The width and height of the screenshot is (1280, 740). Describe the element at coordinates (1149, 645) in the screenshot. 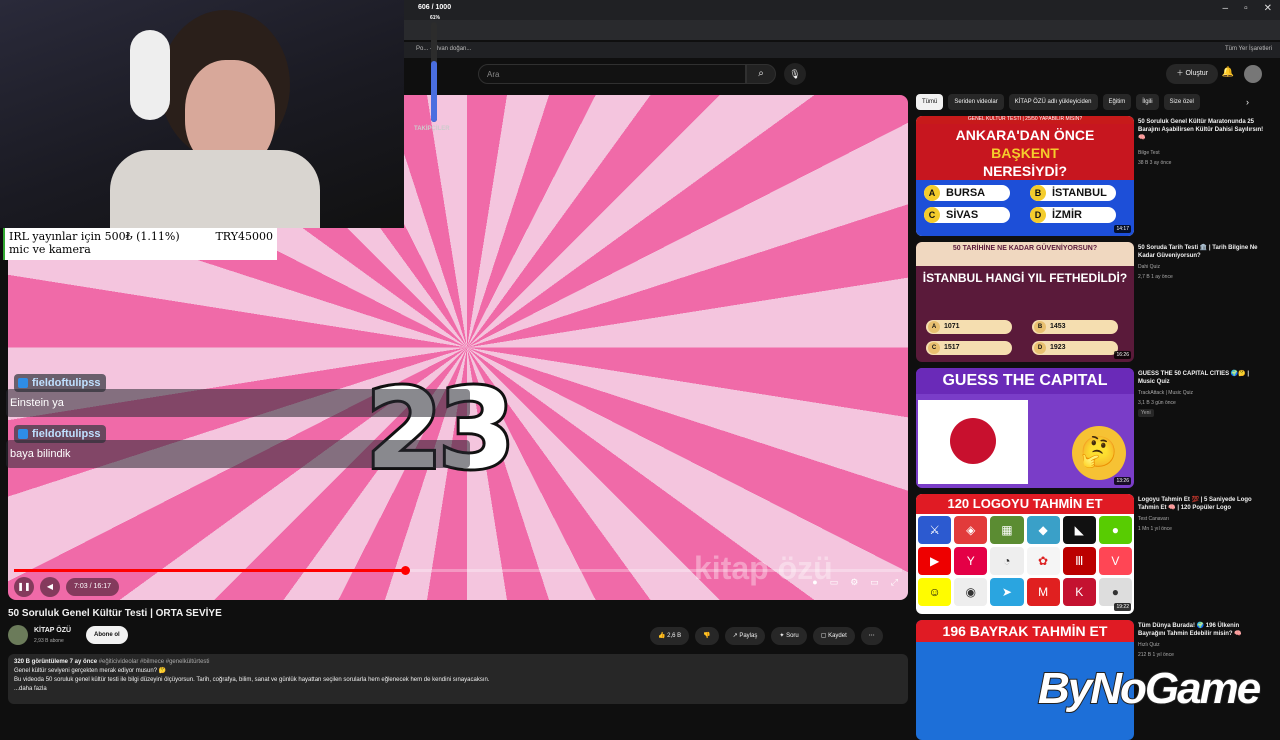

I see `related-channel: Hızlı Quiz` at that location.